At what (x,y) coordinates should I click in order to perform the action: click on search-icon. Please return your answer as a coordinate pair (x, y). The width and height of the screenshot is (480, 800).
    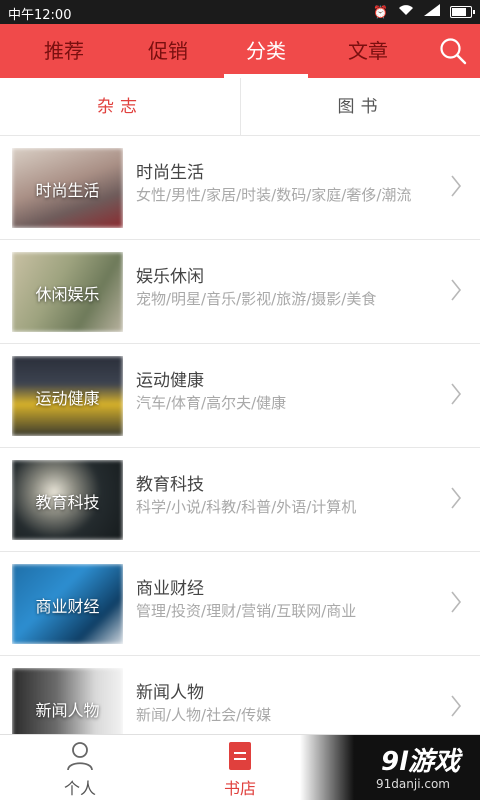
    Looking at the image, I should click on (453, 51).